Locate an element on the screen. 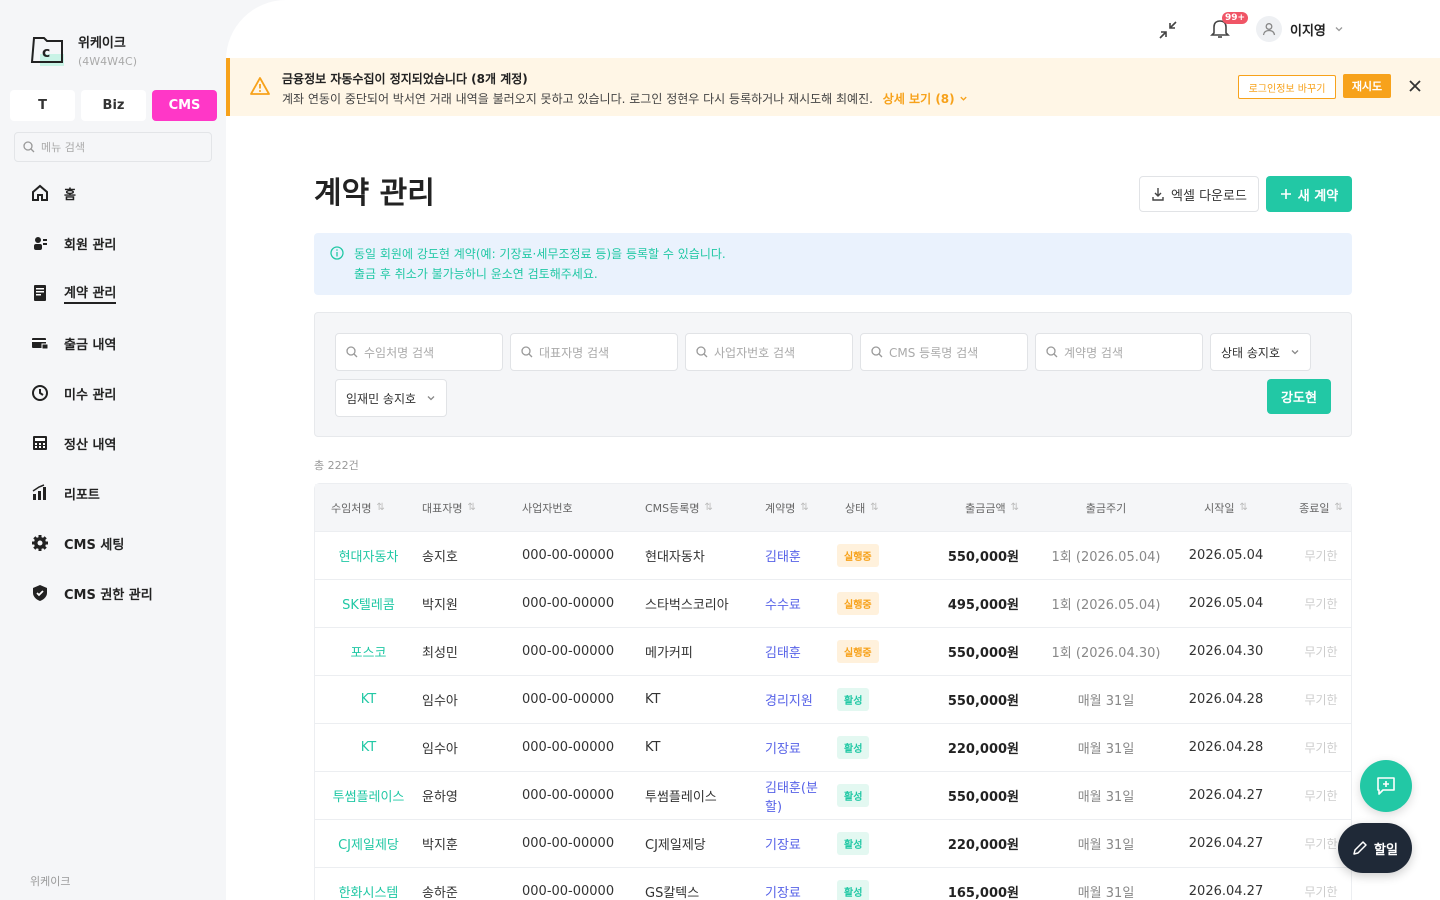 The height and width of the screenshot is (900, 1440). cell-cycle: 매월 31일 is located at coordinates (1106, 893).